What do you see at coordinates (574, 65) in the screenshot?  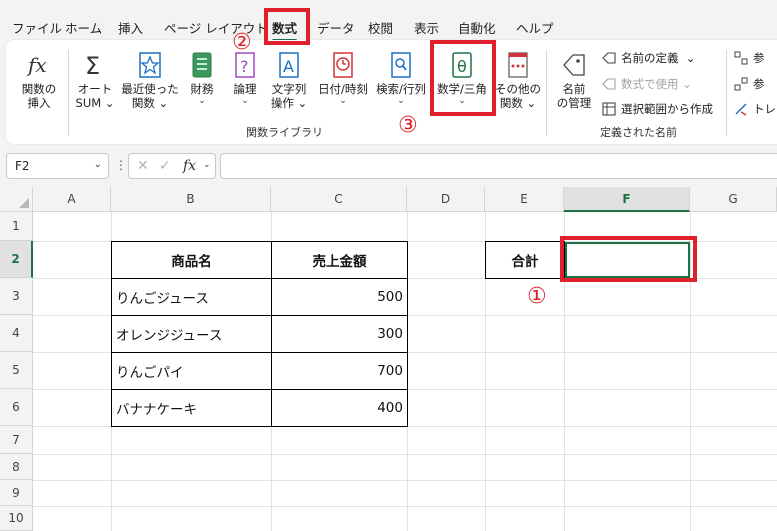 I see `tag-icon` at bounding box center [574, 65].